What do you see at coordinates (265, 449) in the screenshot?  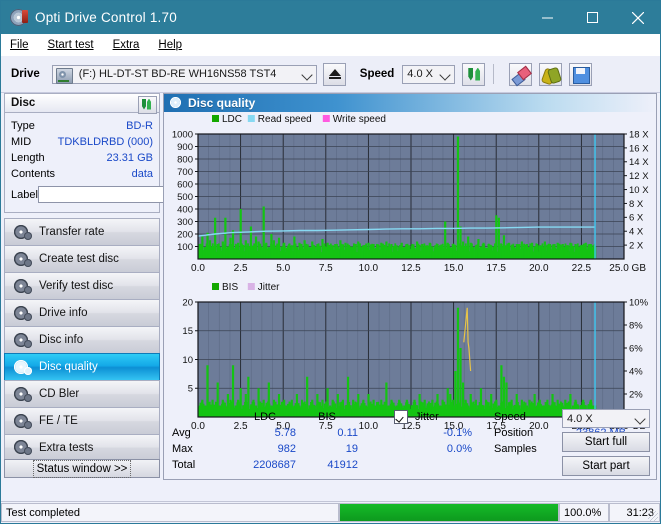 I see `table-row: Max 982 19` at bounding box center [265, 449].